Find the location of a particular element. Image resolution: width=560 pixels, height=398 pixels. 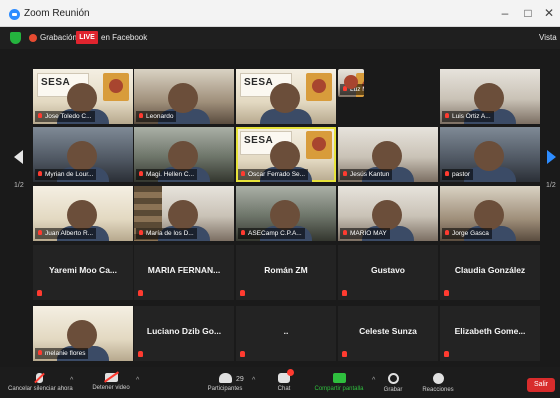

participant-tile: Claudia González is located at coordinates (490, 272).